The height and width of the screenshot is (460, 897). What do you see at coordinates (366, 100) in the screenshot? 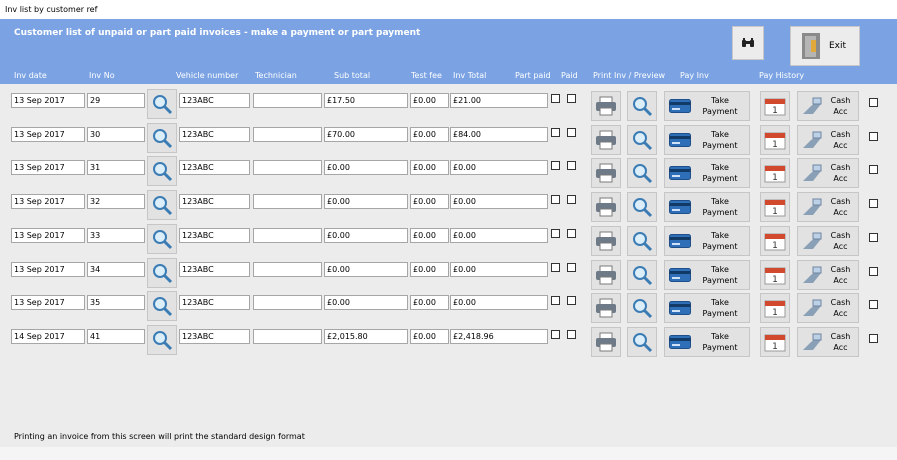
I see `subtotal-field: £17.50` at bounding box center [366, 100].